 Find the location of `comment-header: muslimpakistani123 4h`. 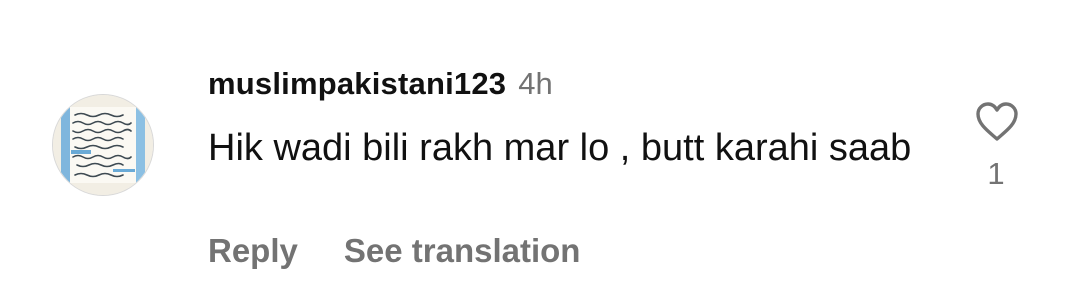

comment-header: muslimpakistani123 4h is located at coordinates (380, 87).